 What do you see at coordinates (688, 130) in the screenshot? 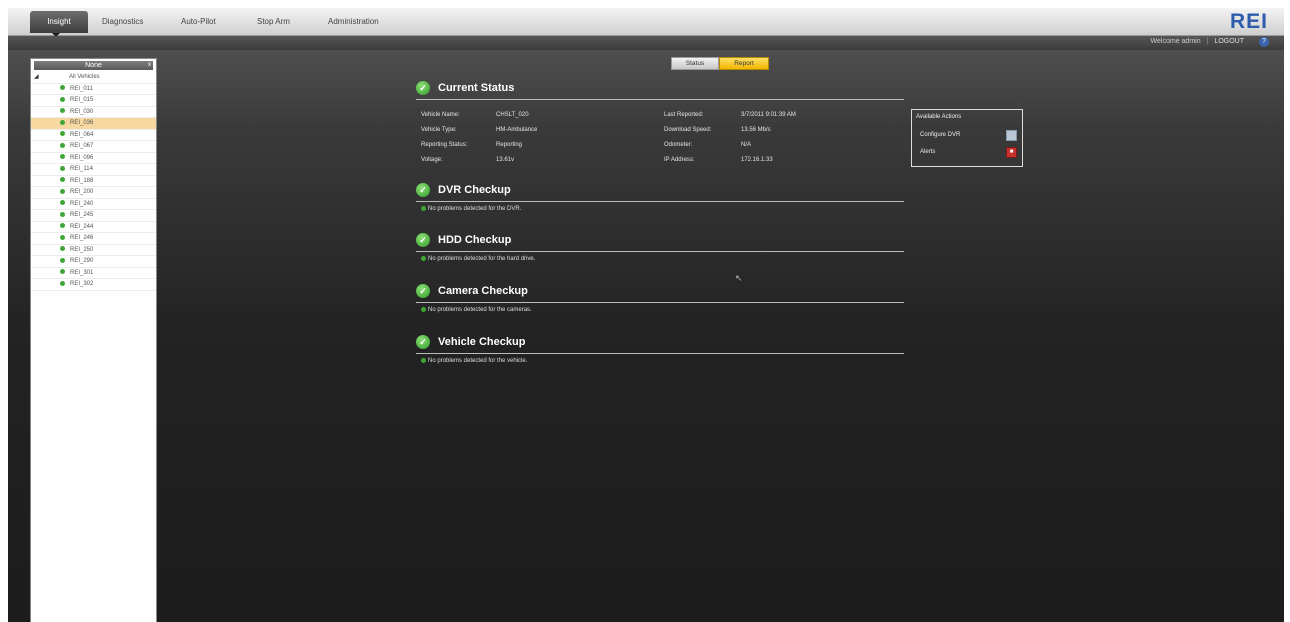
I see `download-speed-label: Download Speed:` at bounding box center [688, 130].